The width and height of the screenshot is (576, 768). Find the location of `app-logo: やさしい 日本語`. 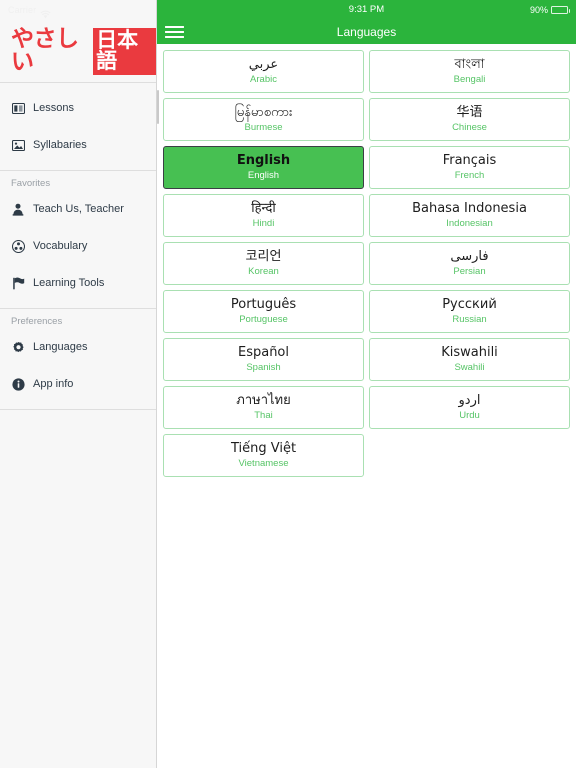

app-logo: やさしい 日本語 is located at coordinates (78, 51).